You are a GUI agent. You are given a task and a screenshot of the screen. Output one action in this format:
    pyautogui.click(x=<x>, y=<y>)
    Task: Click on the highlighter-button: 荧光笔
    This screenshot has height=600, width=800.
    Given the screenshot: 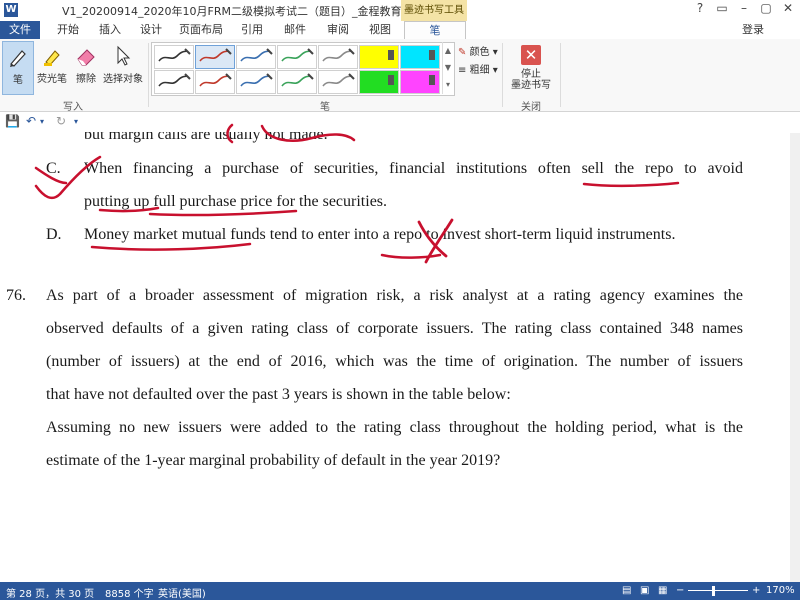 What is the action you would take?
    pyautogui.click(x=52, y=67)
    